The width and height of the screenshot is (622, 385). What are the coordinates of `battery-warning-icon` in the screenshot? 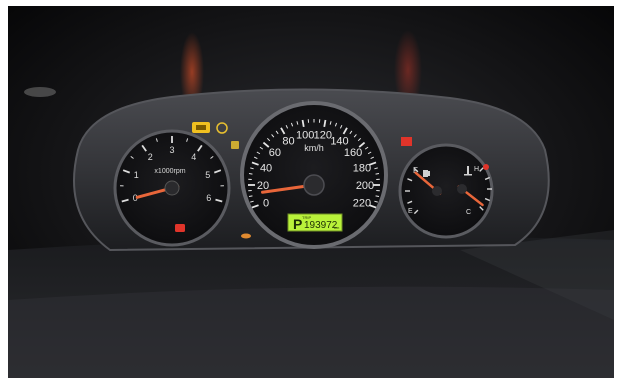 It's located at (406, 141).